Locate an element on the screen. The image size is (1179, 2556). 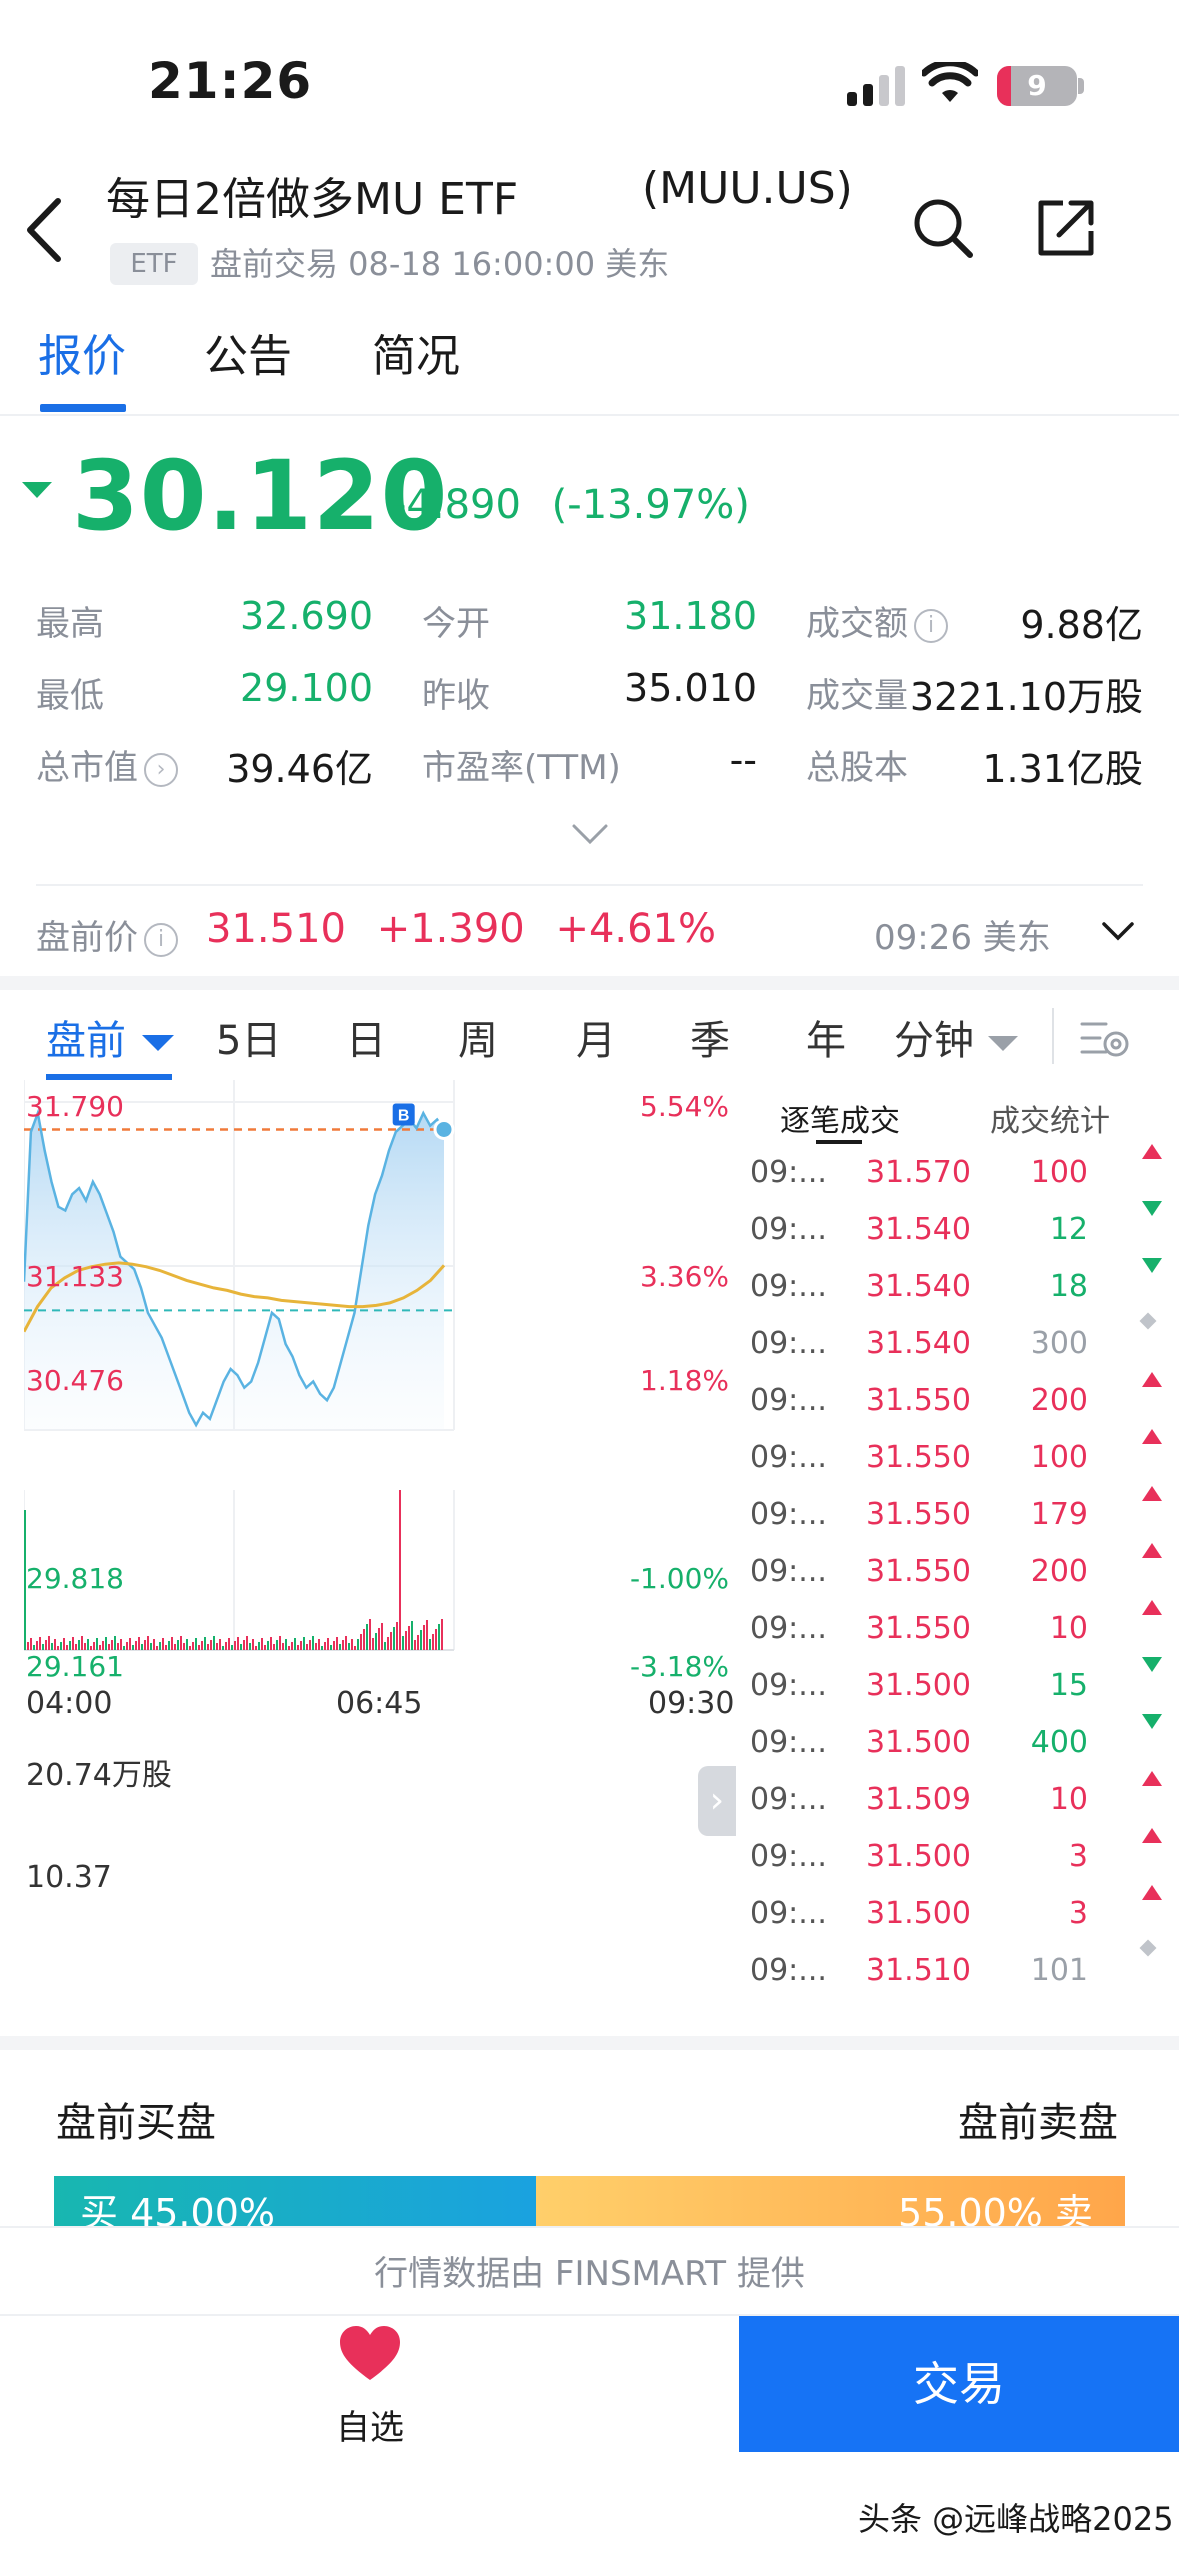
chevron-down-icon is located at coordinates (1118, 931).